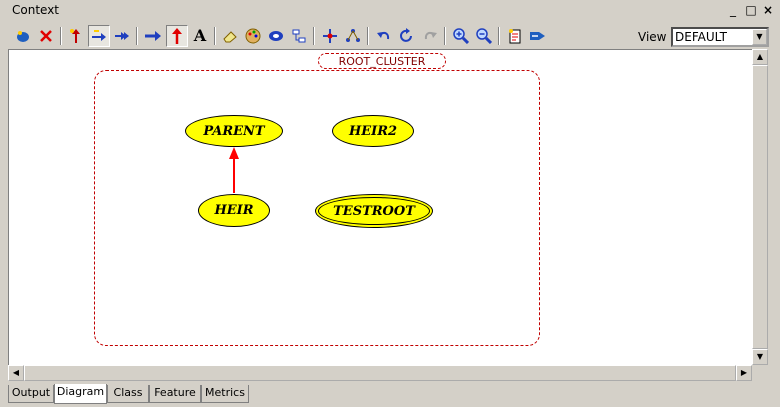  I want to click on node-testroot: TESTROOT, so click(374, 211).